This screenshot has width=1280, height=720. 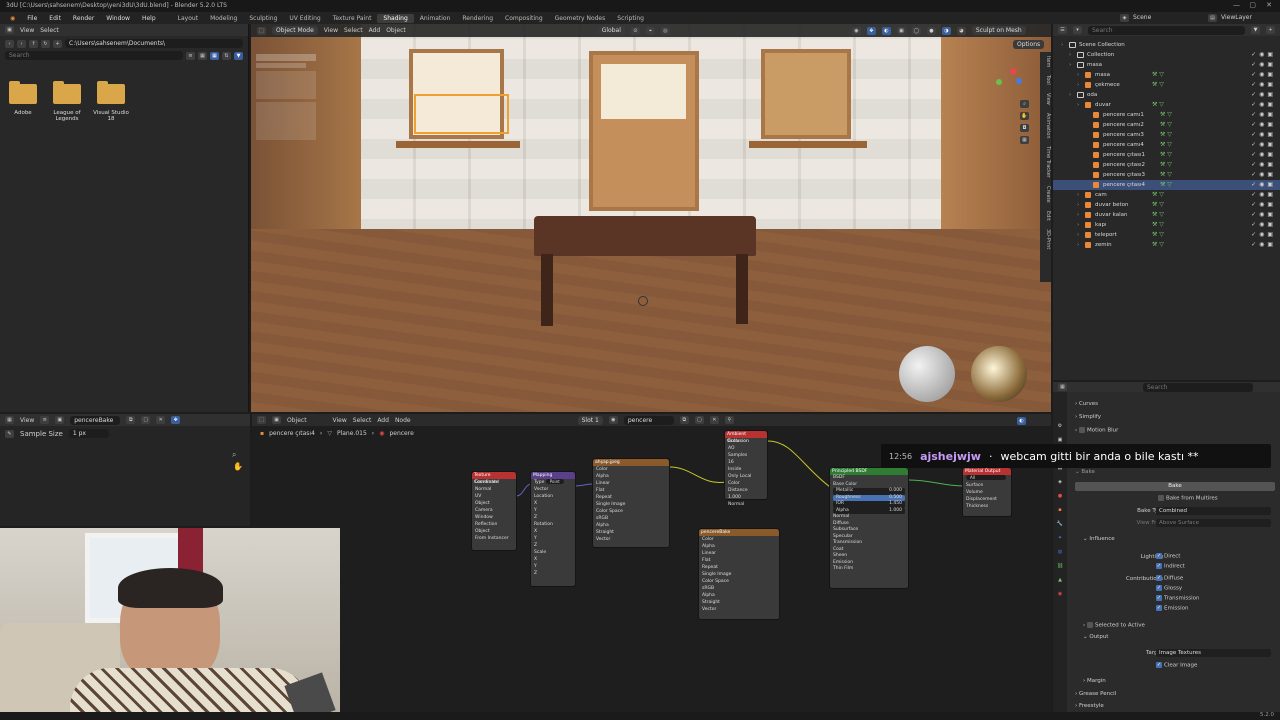 What do you see at coordinates (238, 466) in the screenshot?
I see `pan-hand-icon: ✋` at bounding box center [238, 466].